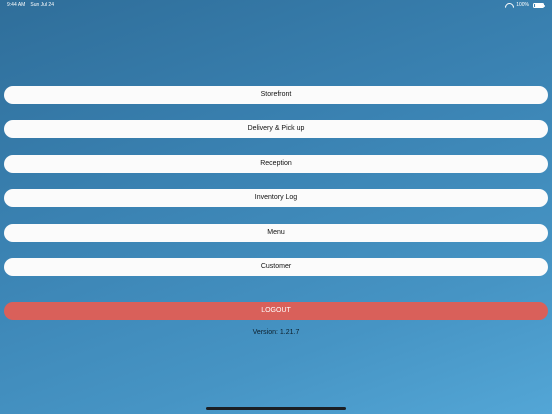  What do you see at coordinates (508, 5) in the screenshot?
I see `wifi-icon` at bounding box center [508, 5].